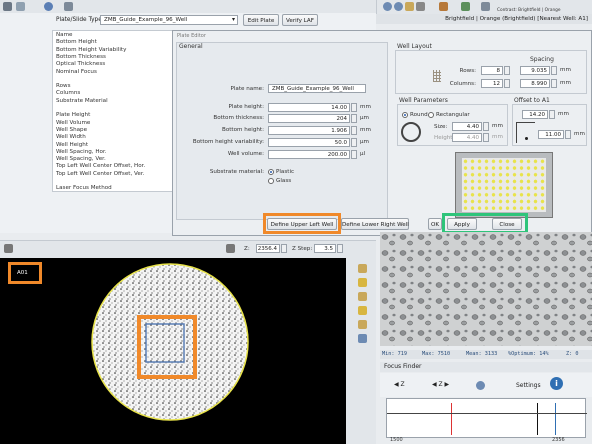 This screenshot has height=444, width=592. Describe the element at coordinates (8, 248) in the screenshot. I see `grid-view-icon` at that location.